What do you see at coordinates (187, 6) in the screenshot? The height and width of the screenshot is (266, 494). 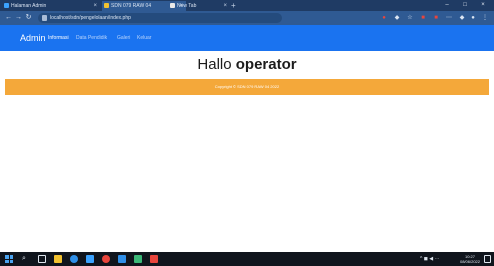 I see `tab-title: New Tab` at bounding box center [187, 6].